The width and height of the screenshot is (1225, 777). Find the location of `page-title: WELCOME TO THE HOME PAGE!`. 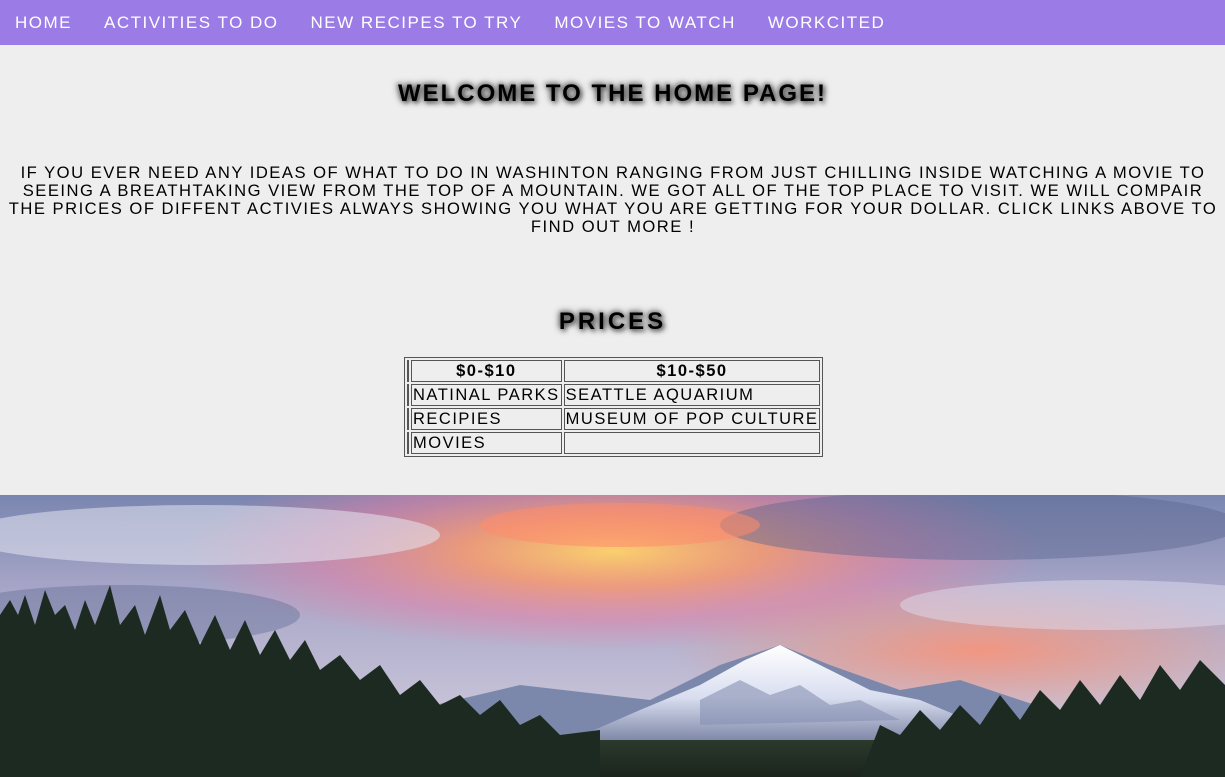

page-title: WELCOME TO THE HOME PAGE! is located at coordinates (612, 93).